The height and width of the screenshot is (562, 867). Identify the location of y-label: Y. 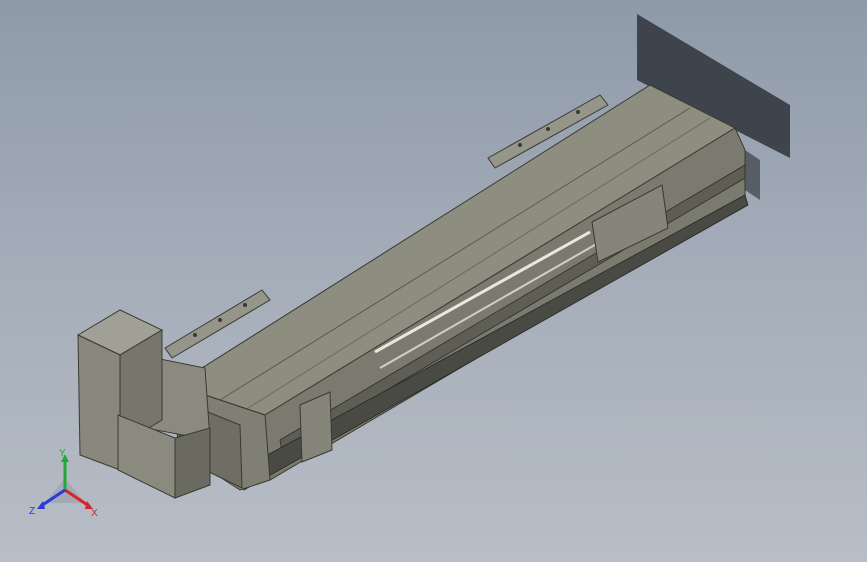
(62, 453).